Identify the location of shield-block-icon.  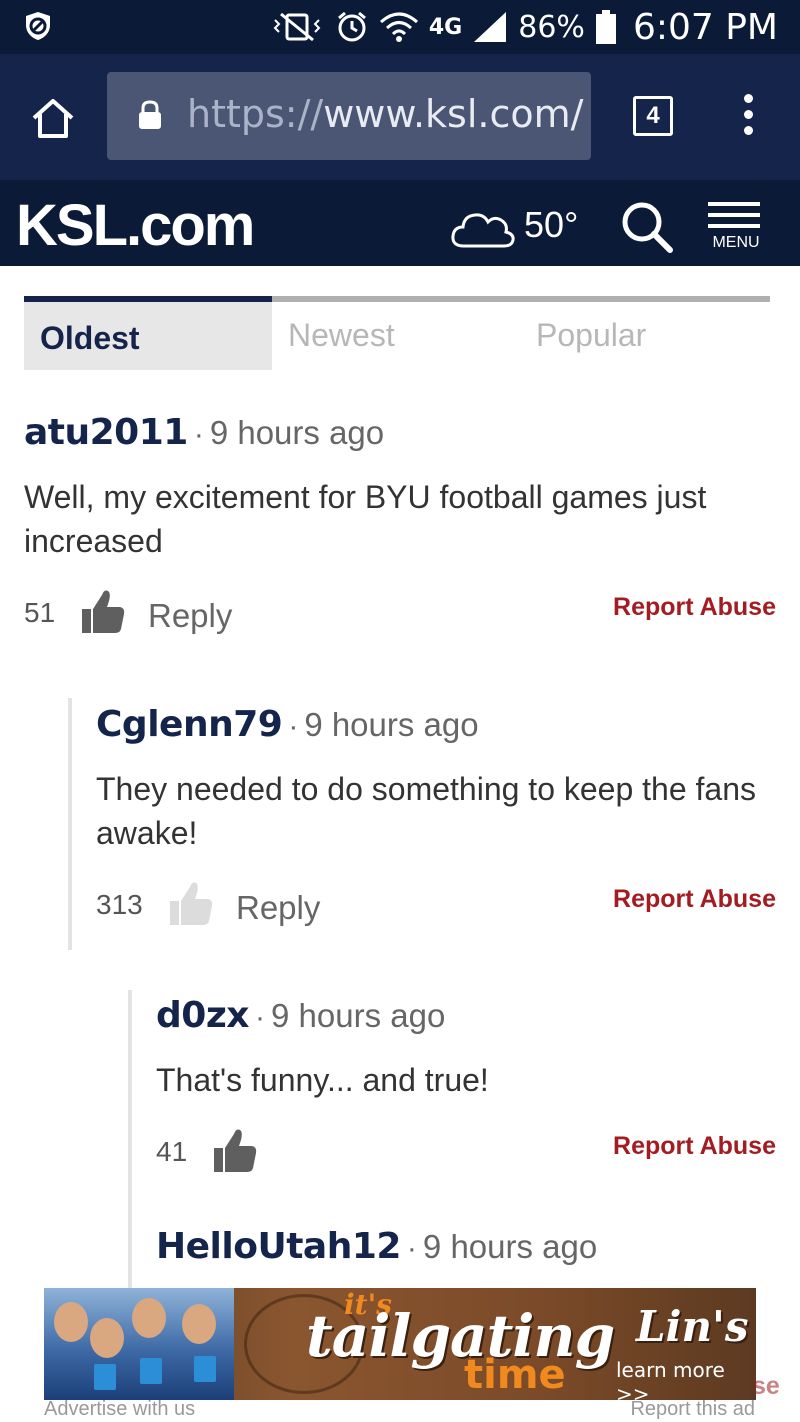
(38, 26).